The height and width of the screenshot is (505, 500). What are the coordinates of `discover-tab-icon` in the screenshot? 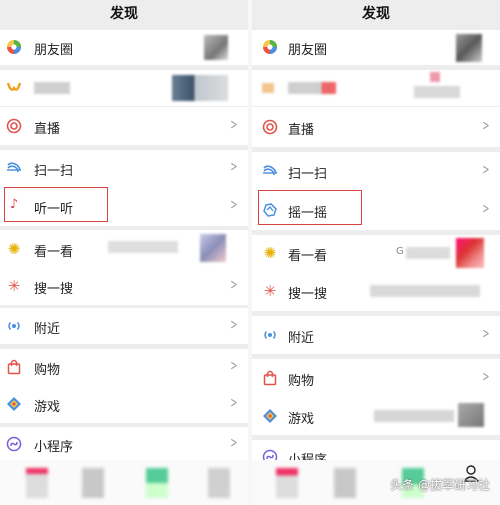 It's located at (157, 483).